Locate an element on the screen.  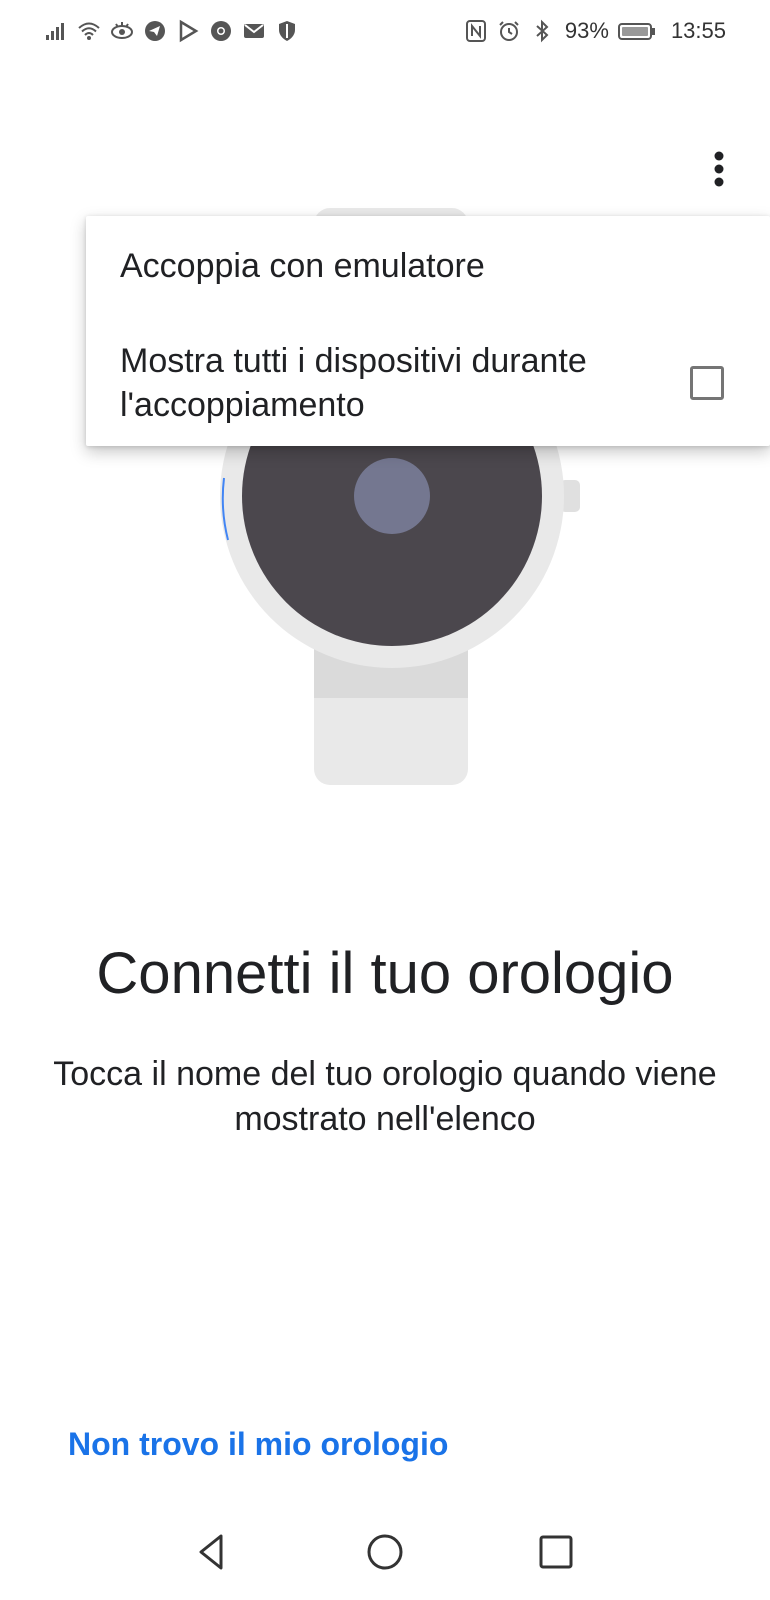
recents-icon is located at coordinates (556, 1552).